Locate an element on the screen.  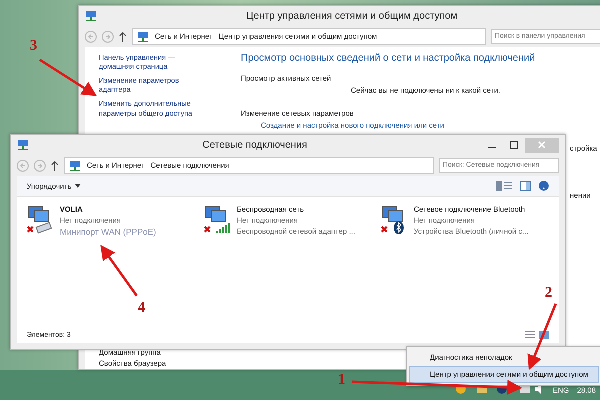
maximize-icon is located at coordinates (514, 145).